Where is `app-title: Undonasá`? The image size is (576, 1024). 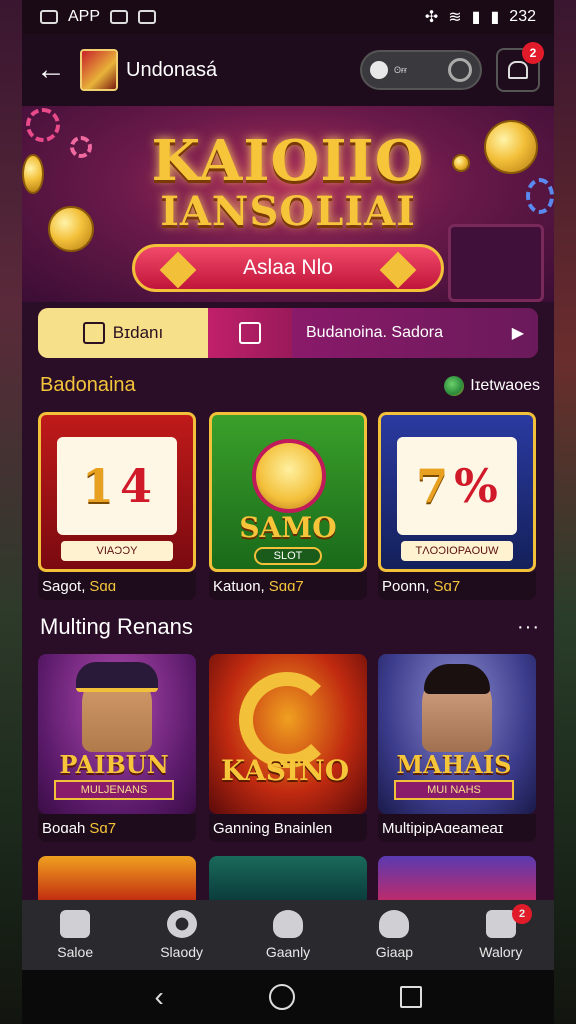 app-title: Undonasá is located at coordinates (172, 69).